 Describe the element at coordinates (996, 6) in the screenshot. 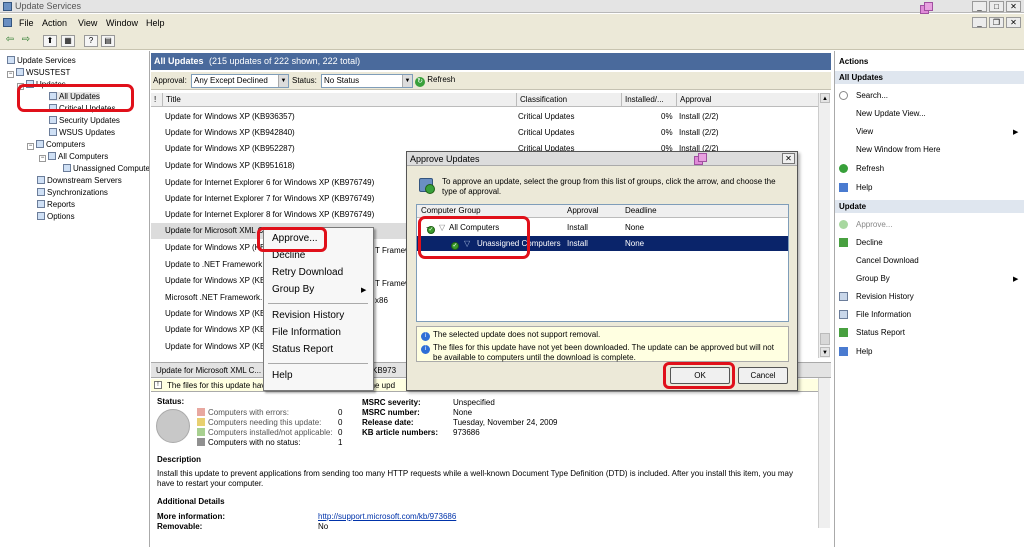

I see `maximize-button: □` at that location.